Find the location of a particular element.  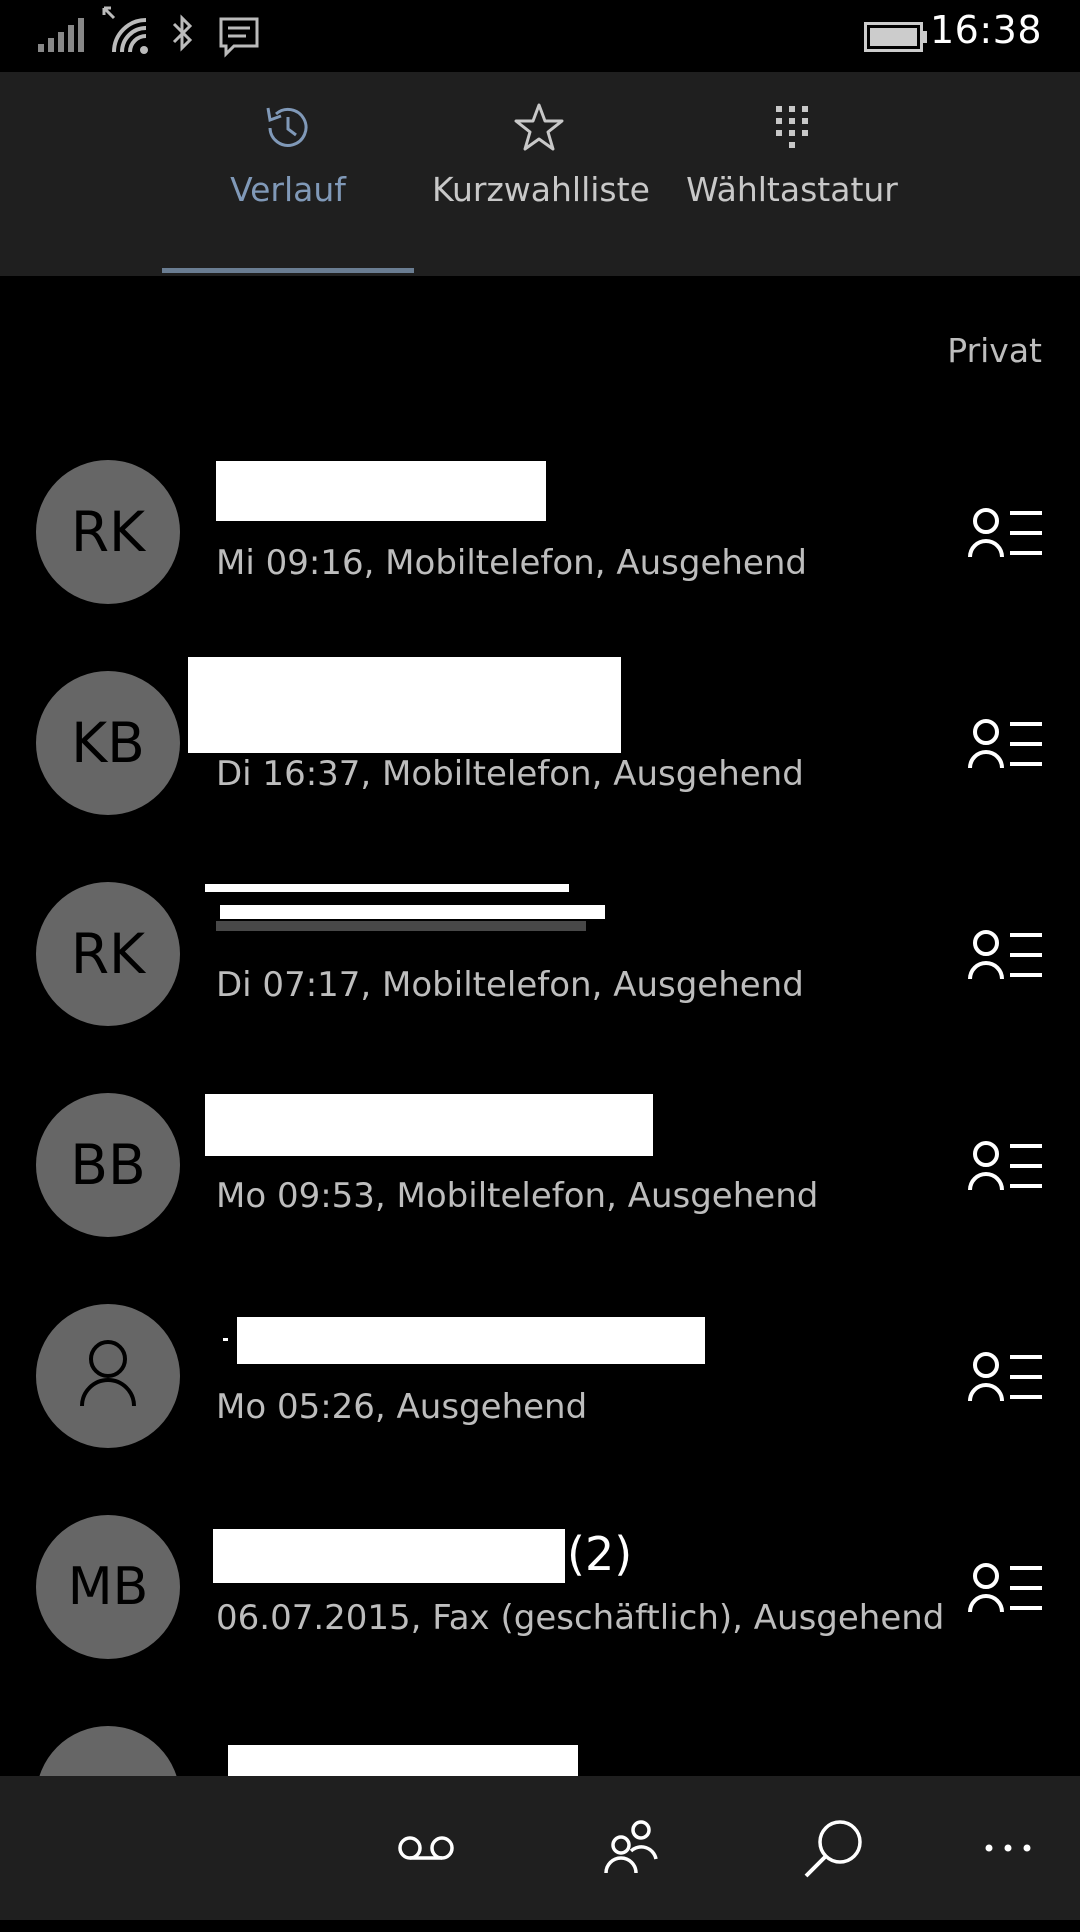

tab-history-label: Verlauf is located at coordinates (288, 189).